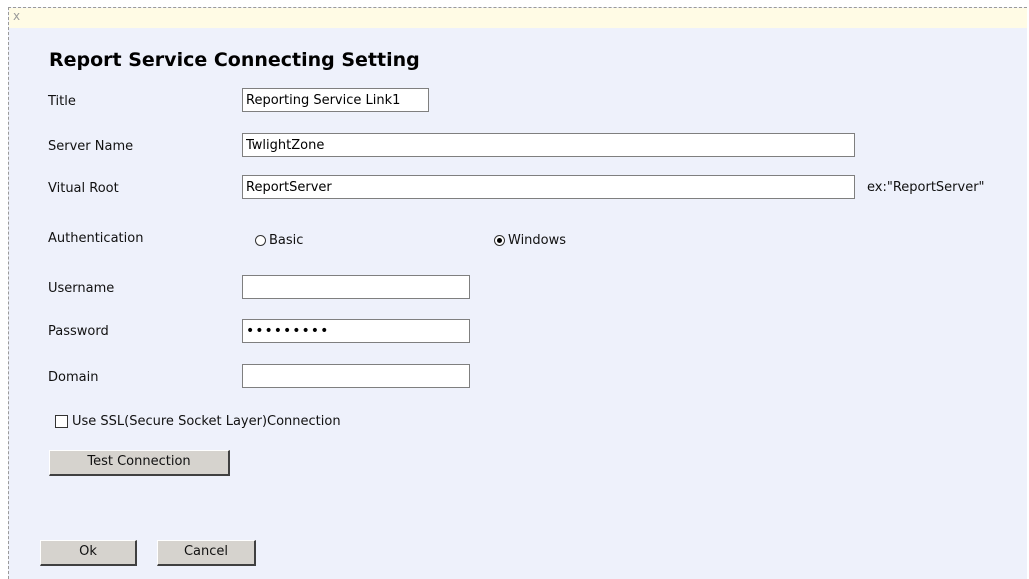 This screenshot has width=1029, height=579. I want to click on username-input, so click(356, 287).